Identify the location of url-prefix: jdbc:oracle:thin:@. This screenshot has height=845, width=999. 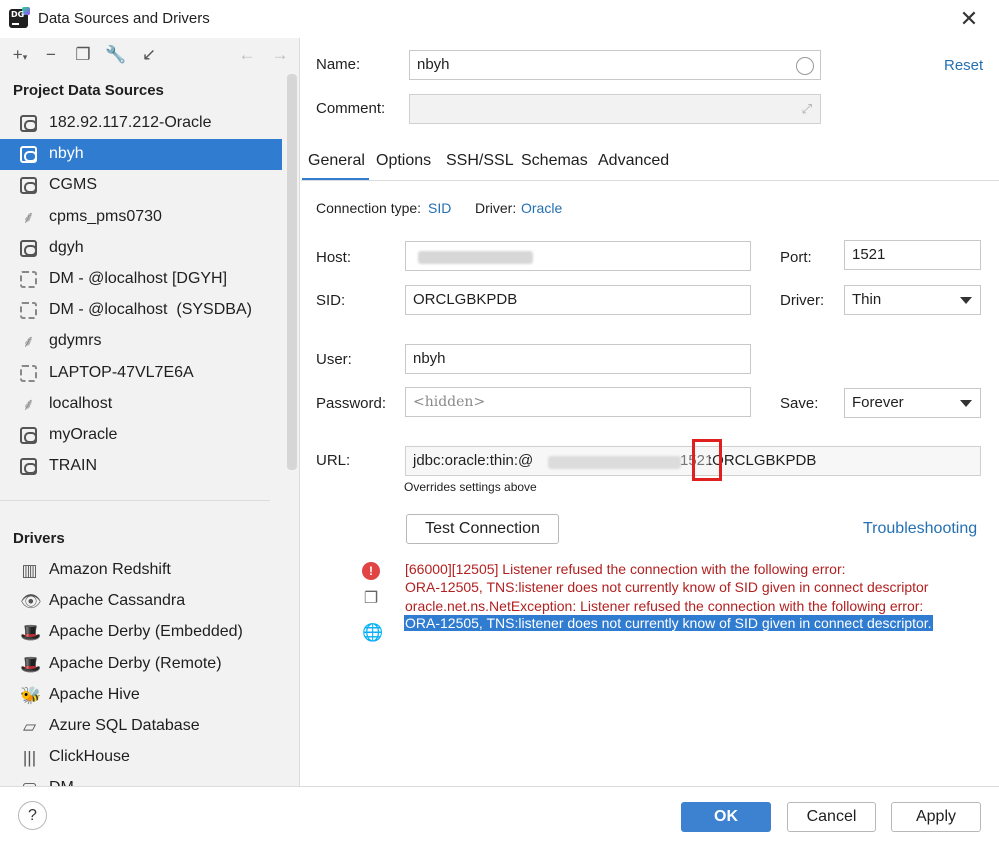
(473, 460).